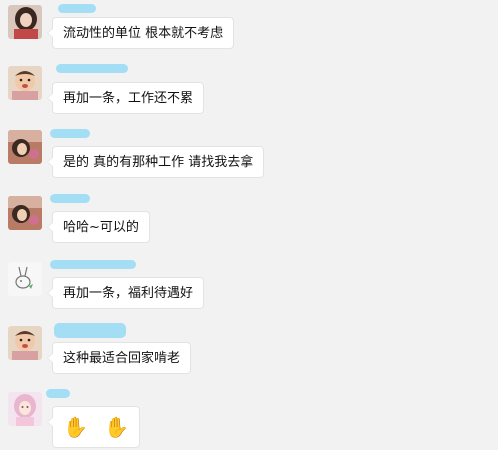  I want to click on rabbit-sketch-avatar, so click(25, 279).